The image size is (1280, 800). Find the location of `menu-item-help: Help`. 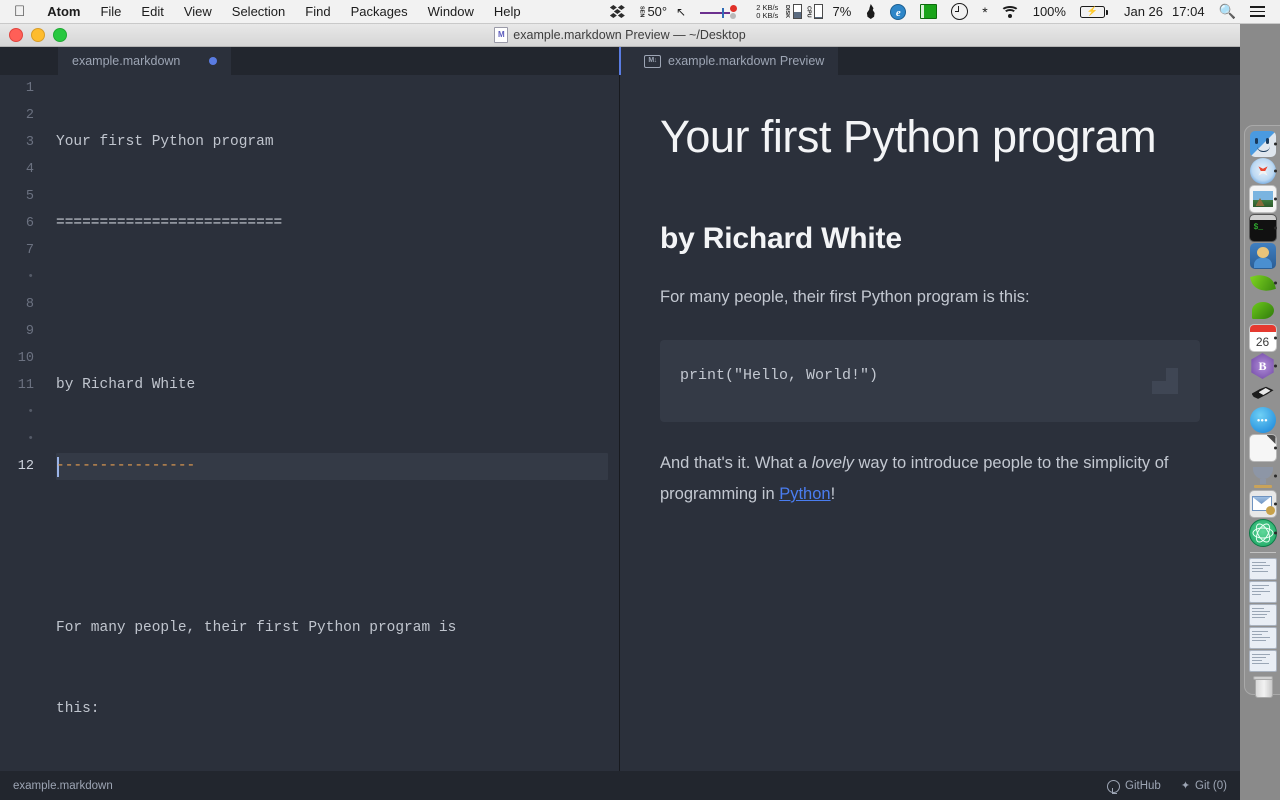

menu-item-help: Help is located at coordinates (507, 12).